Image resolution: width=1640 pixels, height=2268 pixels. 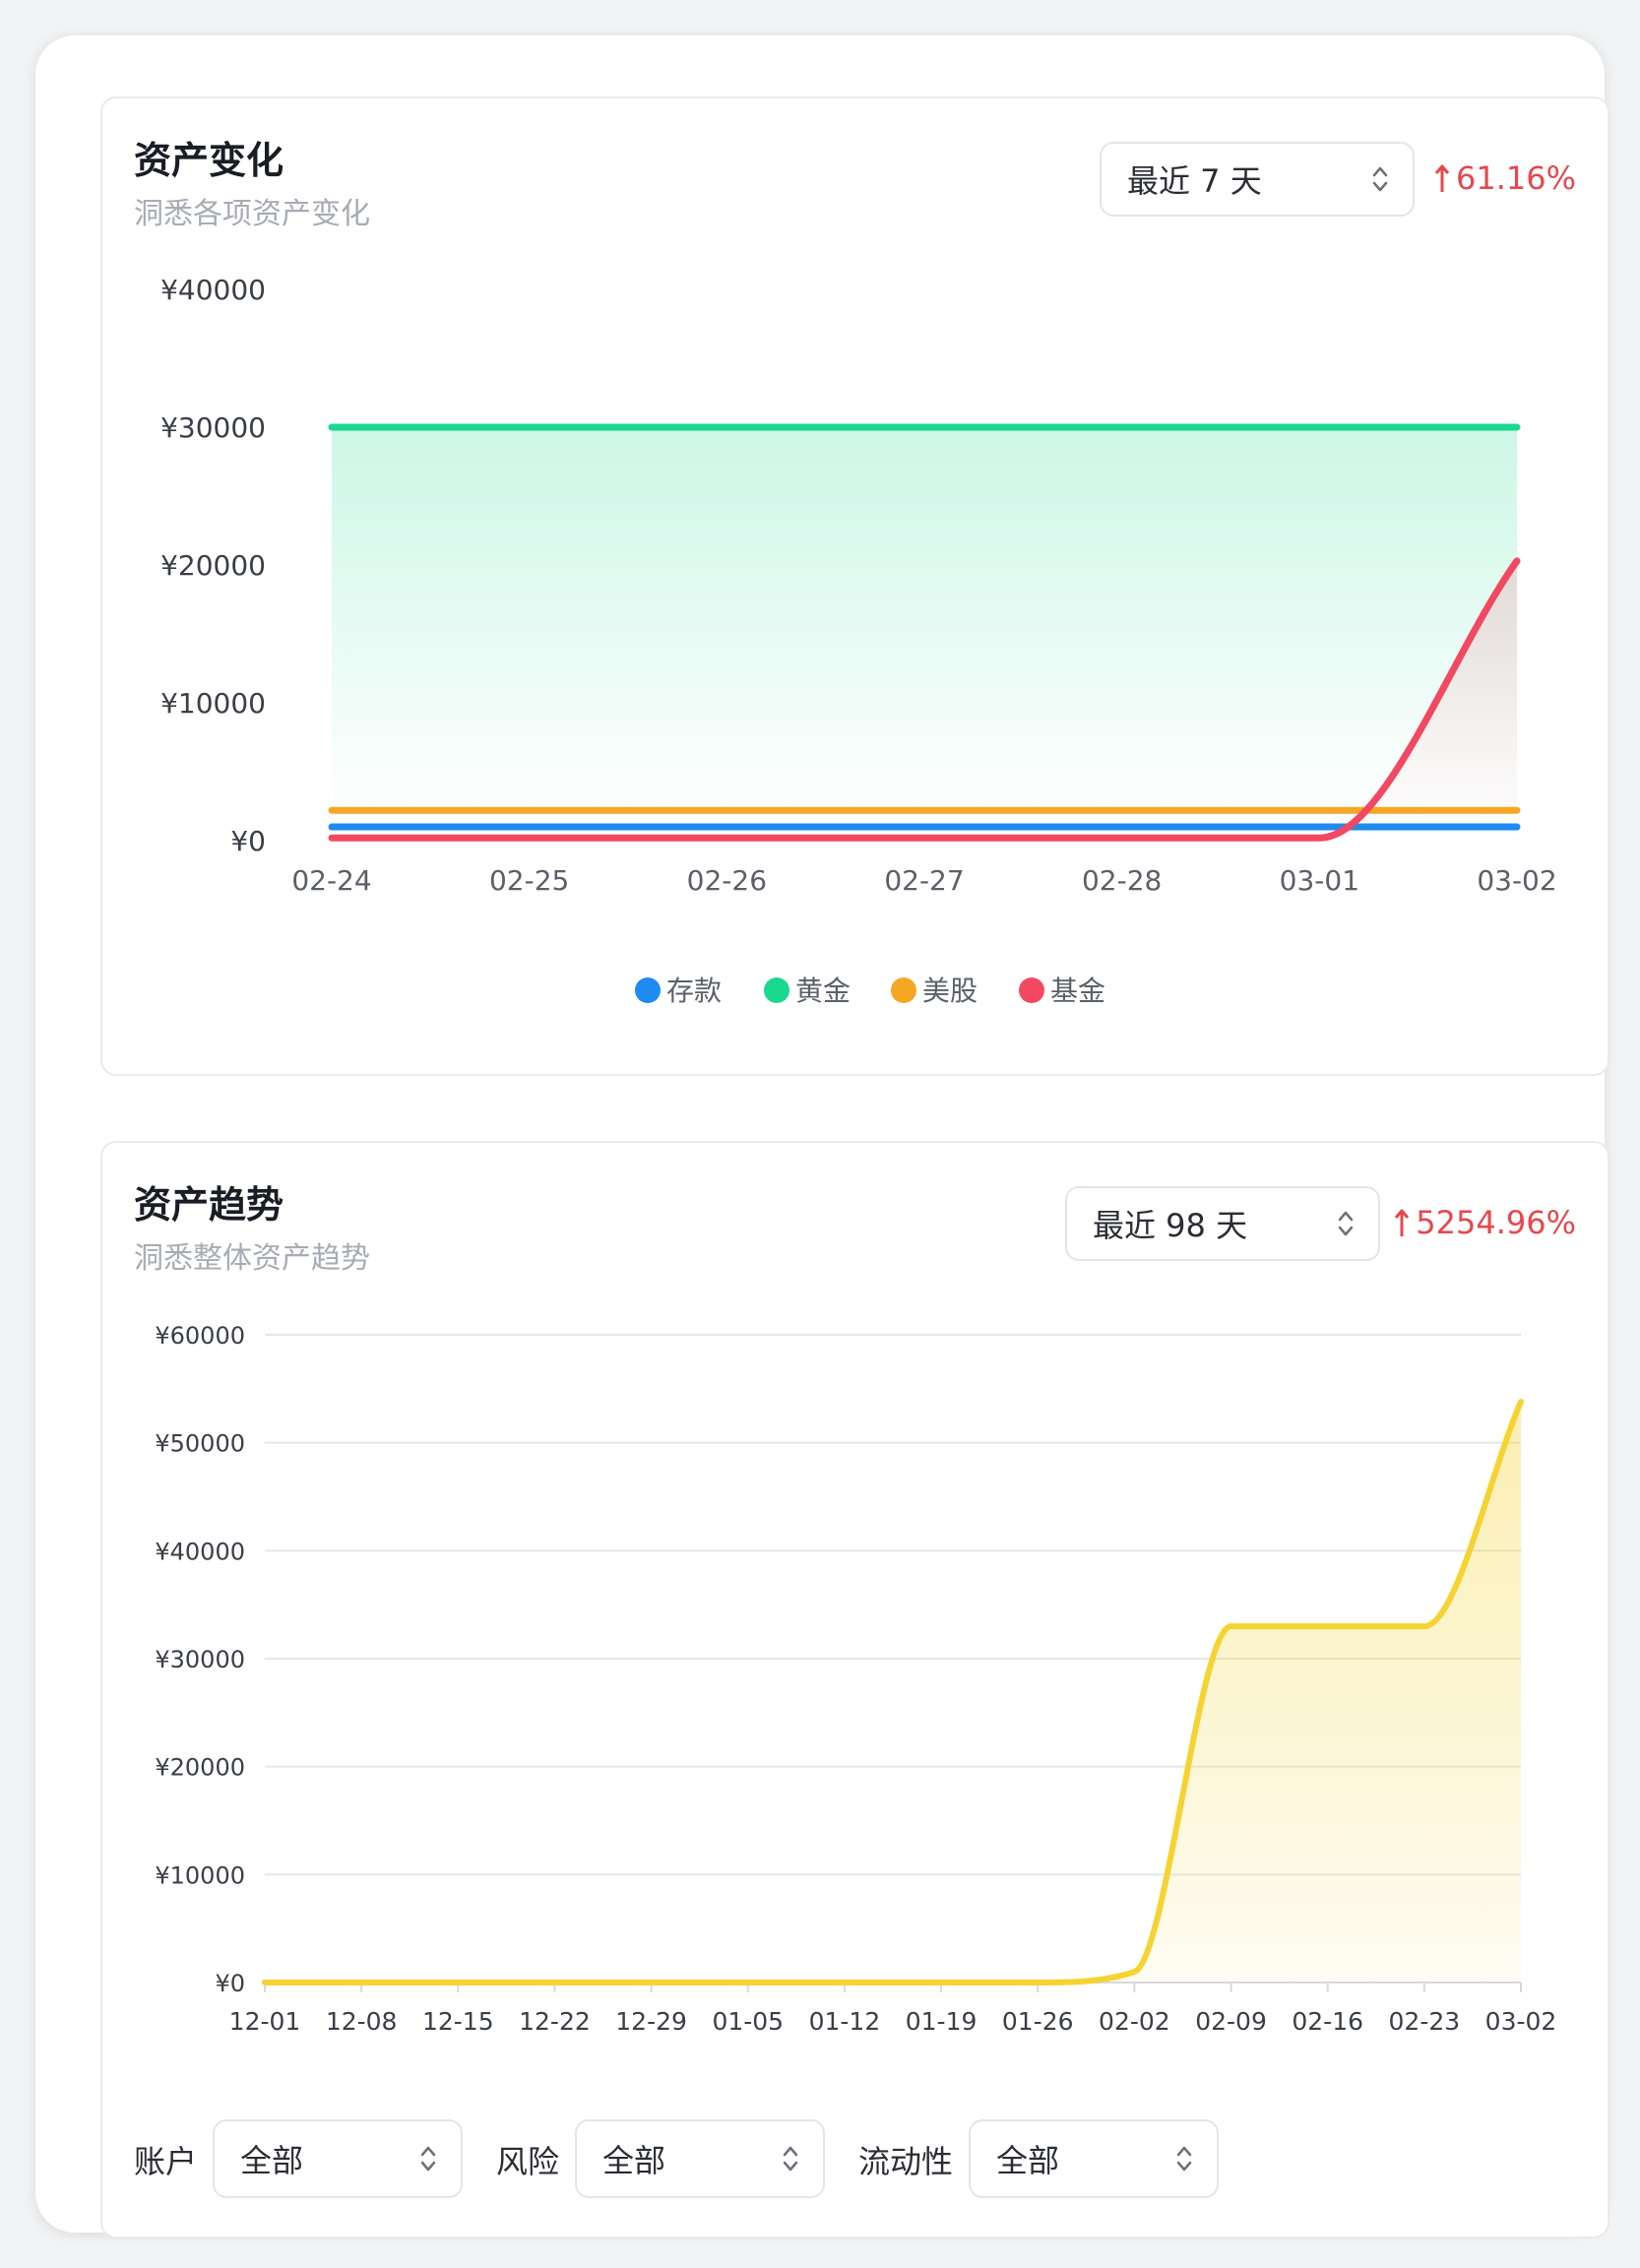 What do you see at coordinates (727, 880) in the screenshot?
I see `x-tick-label: 02-26` at bounding box center [727, 880].